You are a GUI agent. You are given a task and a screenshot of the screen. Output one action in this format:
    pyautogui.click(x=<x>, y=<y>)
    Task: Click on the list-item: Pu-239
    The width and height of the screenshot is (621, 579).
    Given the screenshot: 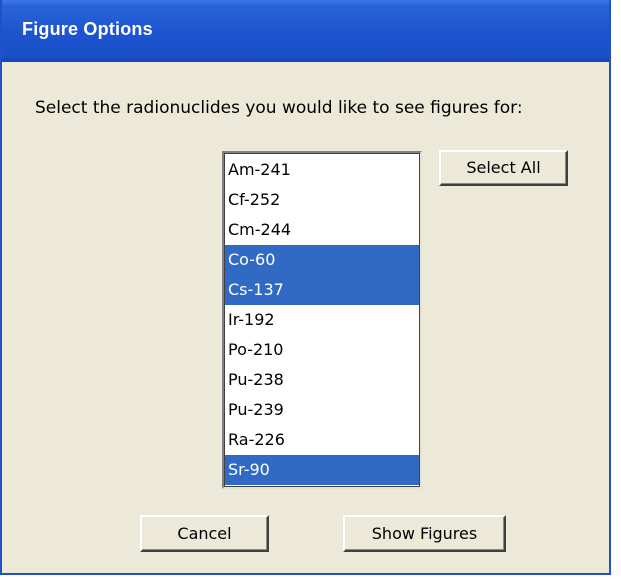 What is the action you would take?
    pyautogui.click(x=322, y=410)
    